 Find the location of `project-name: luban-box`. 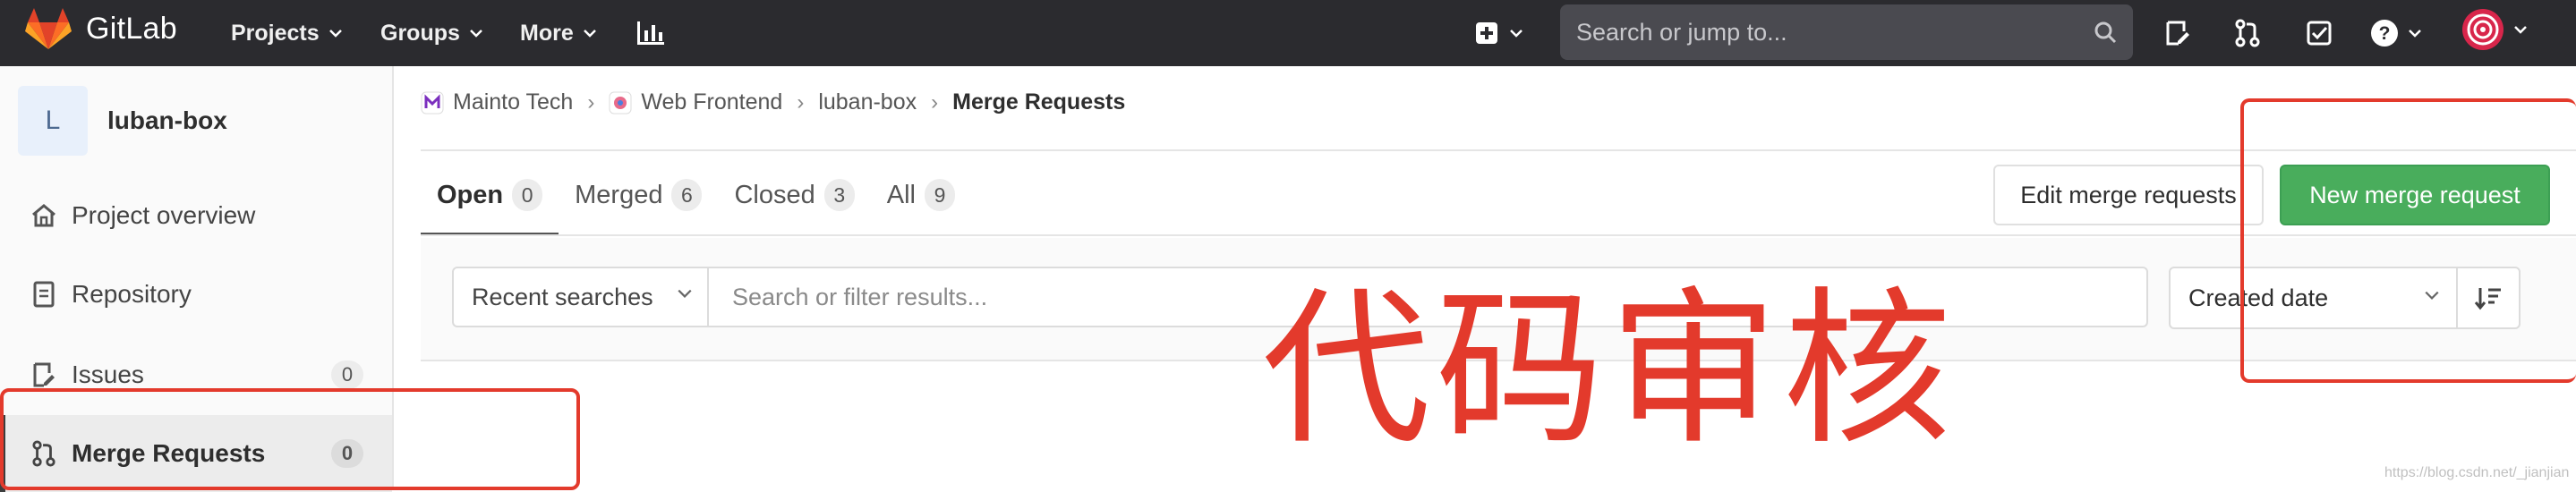

project-name: luban-box is located at coordinates (167, 120).